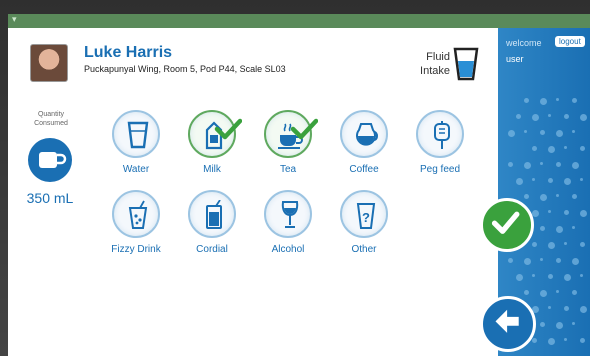 The image size is (590, 356). What do you see at coordinates (14, 20) in the screenshot?
I see `wifi-icon: ▾` at bounding box center [14, 20].